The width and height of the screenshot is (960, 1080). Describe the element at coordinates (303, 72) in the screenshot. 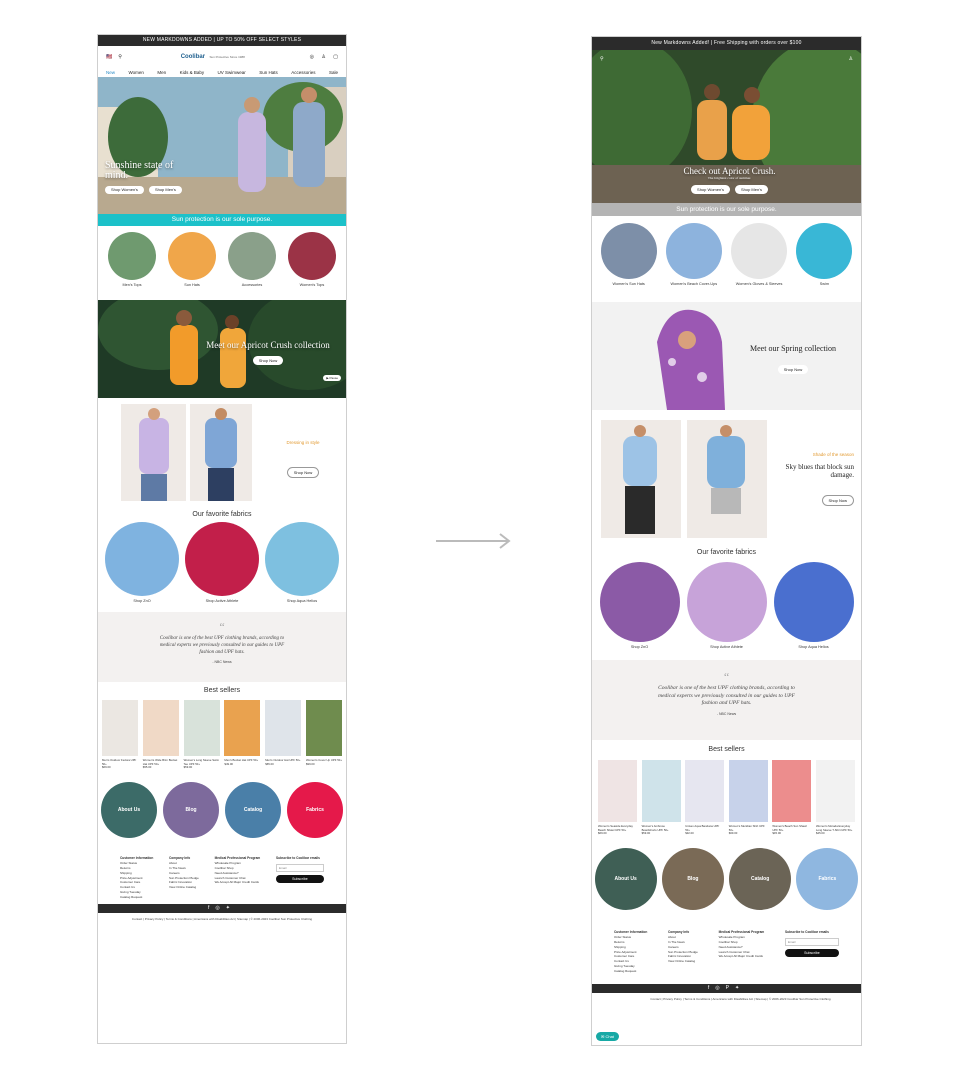

I see `category-link-6: Accessories` at that location.